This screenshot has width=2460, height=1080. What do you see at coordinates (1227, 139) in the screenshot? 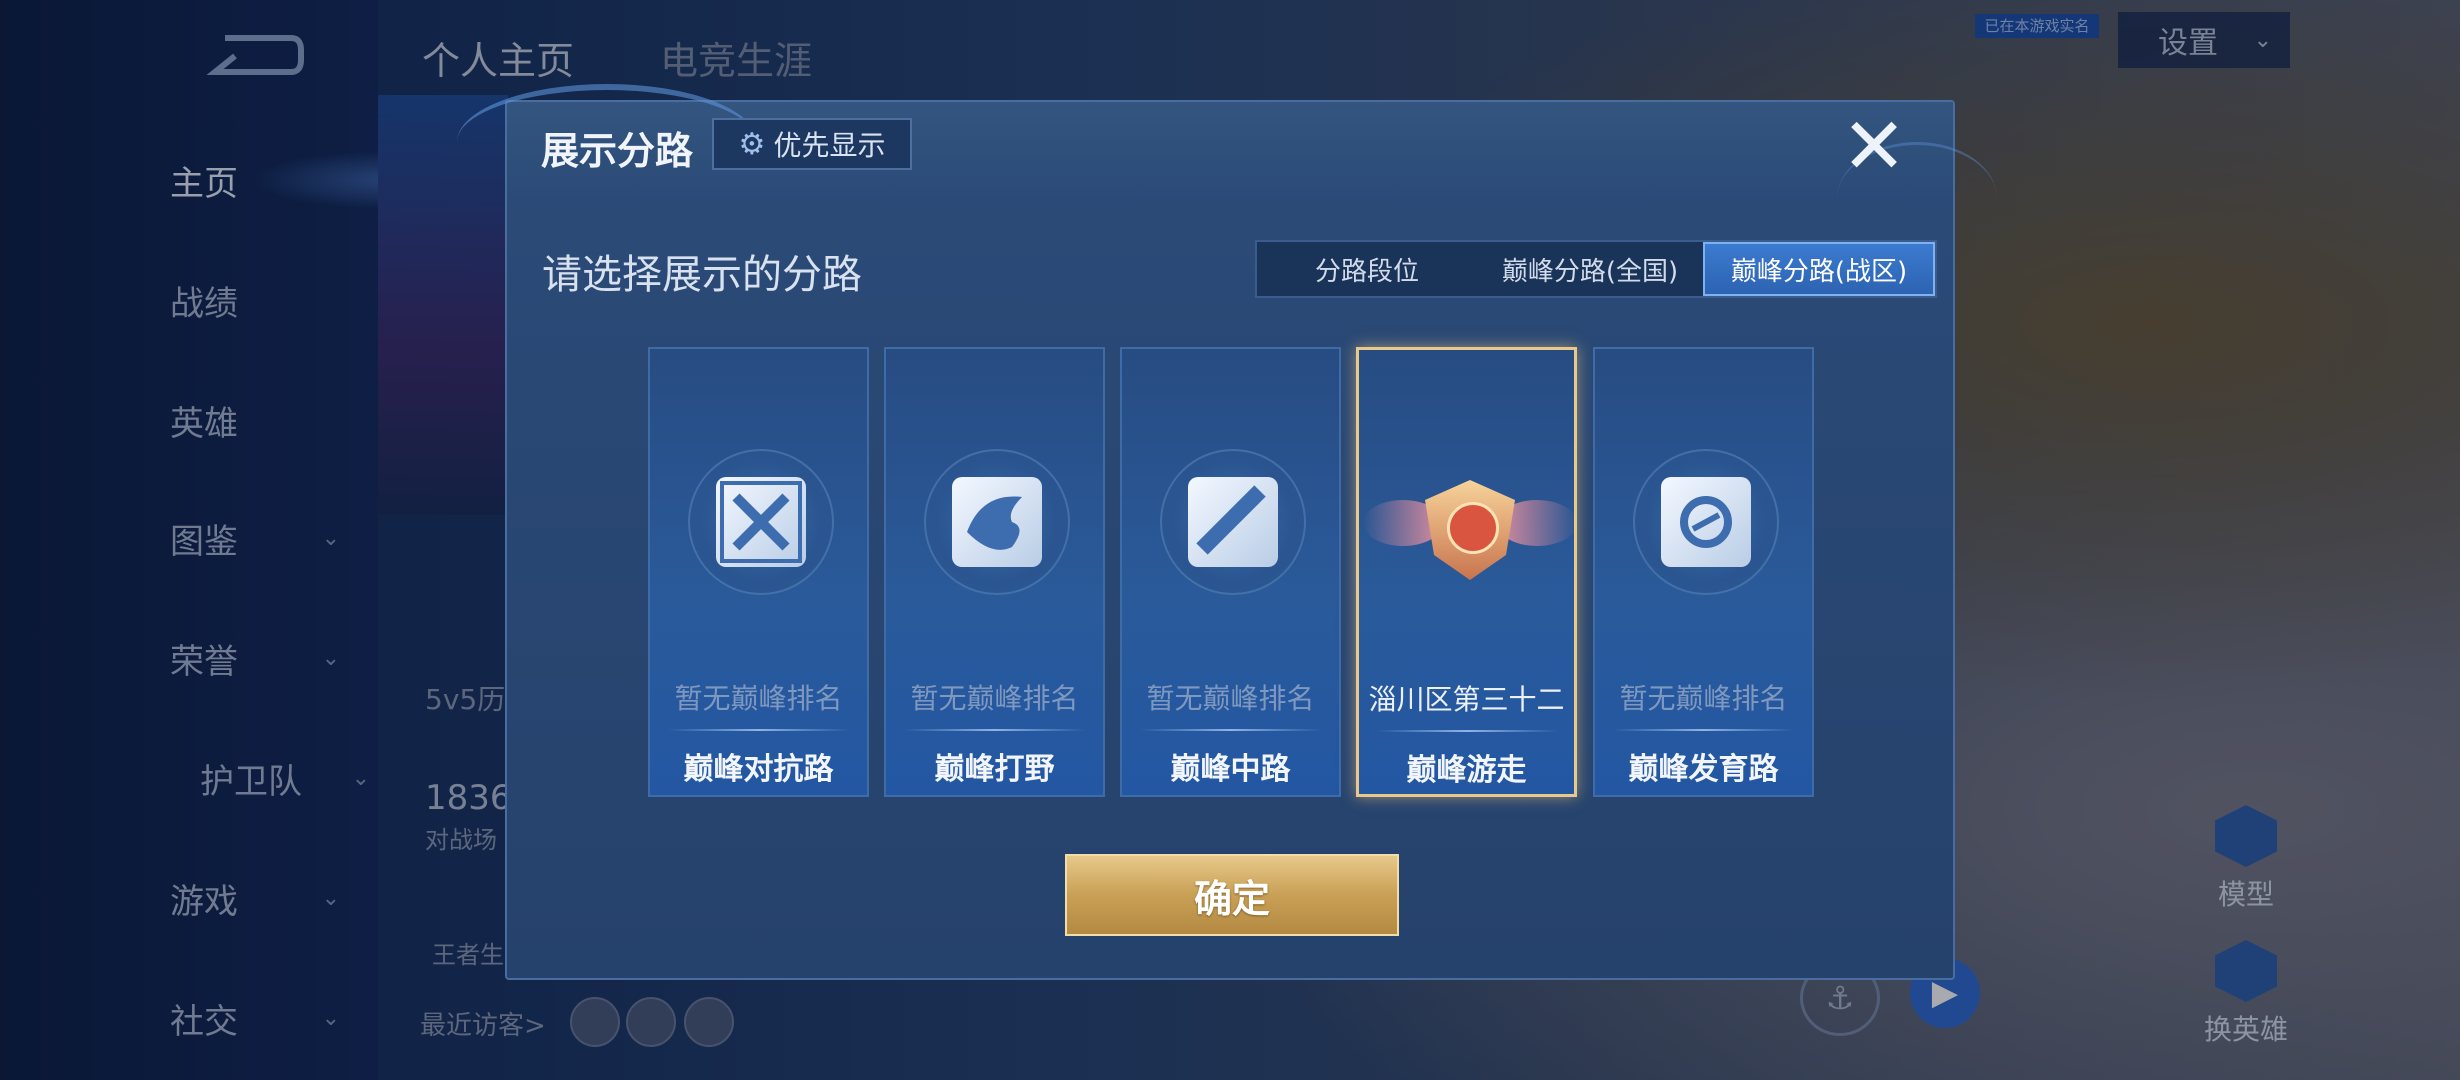
I see `dialog-header: 展示分路 ⚙ 优先显示 ✕` at bounding box center [1227, 139].